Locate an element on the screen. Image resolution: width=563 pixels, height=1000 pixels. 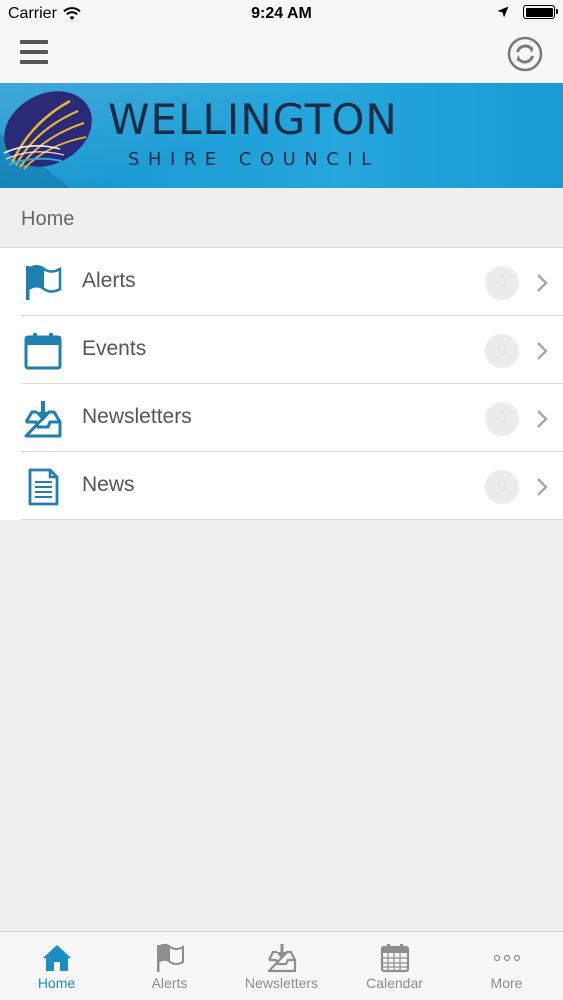
list-item-newsletters: Newsletters 0 is located at coordinates (281, 418).